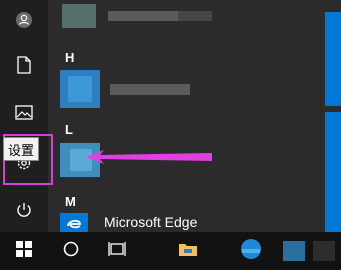  I want to click on edge-taskbar-button, so click(251, 251).